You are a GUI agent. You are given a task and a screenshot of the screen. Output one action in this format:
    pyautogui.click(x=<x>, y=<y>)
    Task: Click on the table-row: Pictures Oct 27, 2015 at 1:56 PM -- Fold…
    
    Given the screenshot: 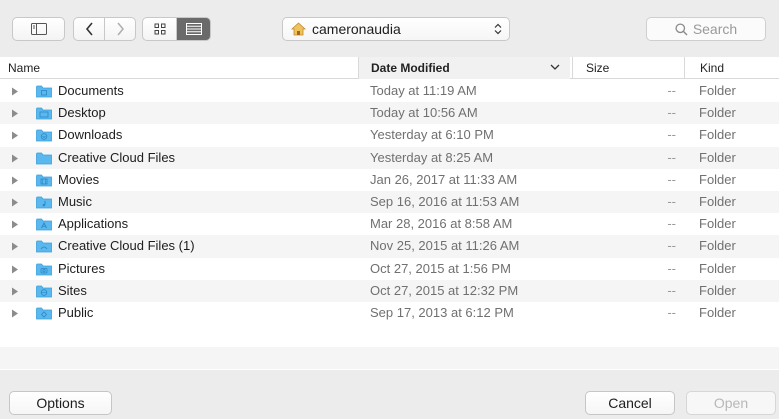 What is the action you would take?
    pyautogui.click(x=389, y=269)
    